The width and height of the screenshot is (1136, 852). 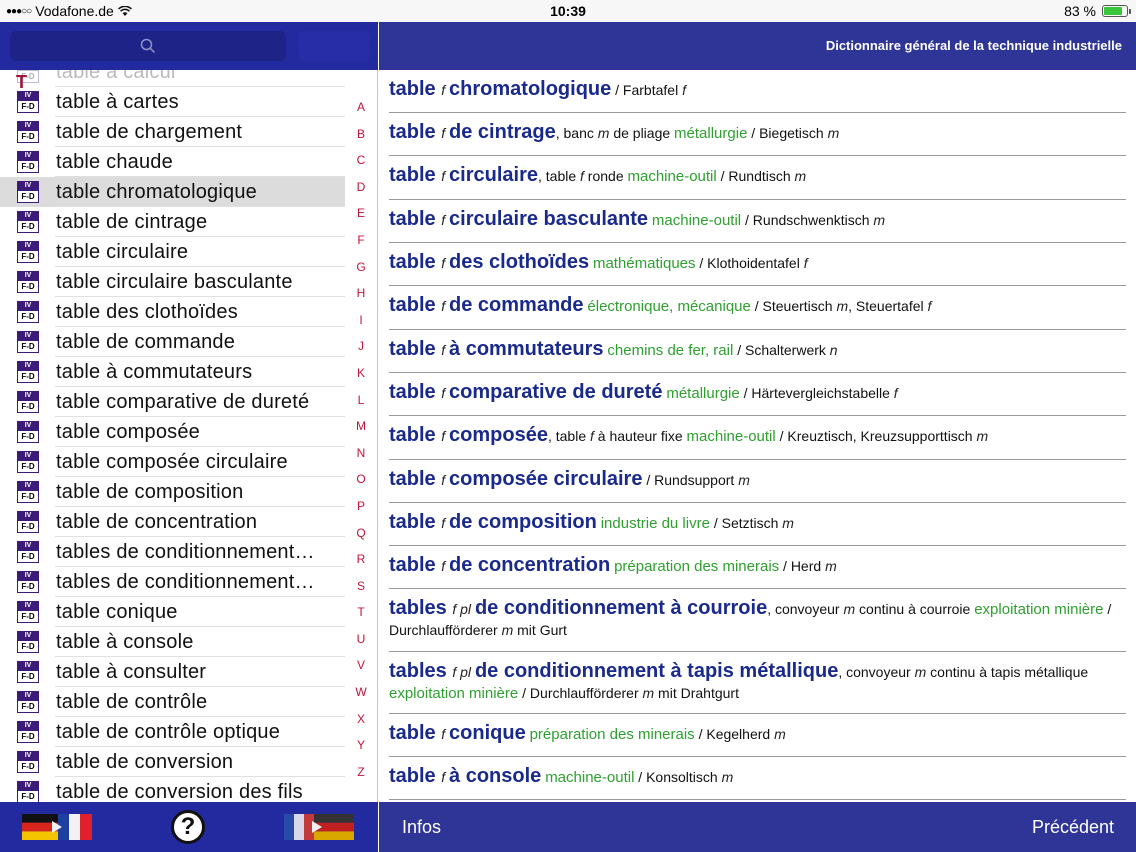 I want to click on list-item: IV F-D table à cartes, so click(x=172, y=102).